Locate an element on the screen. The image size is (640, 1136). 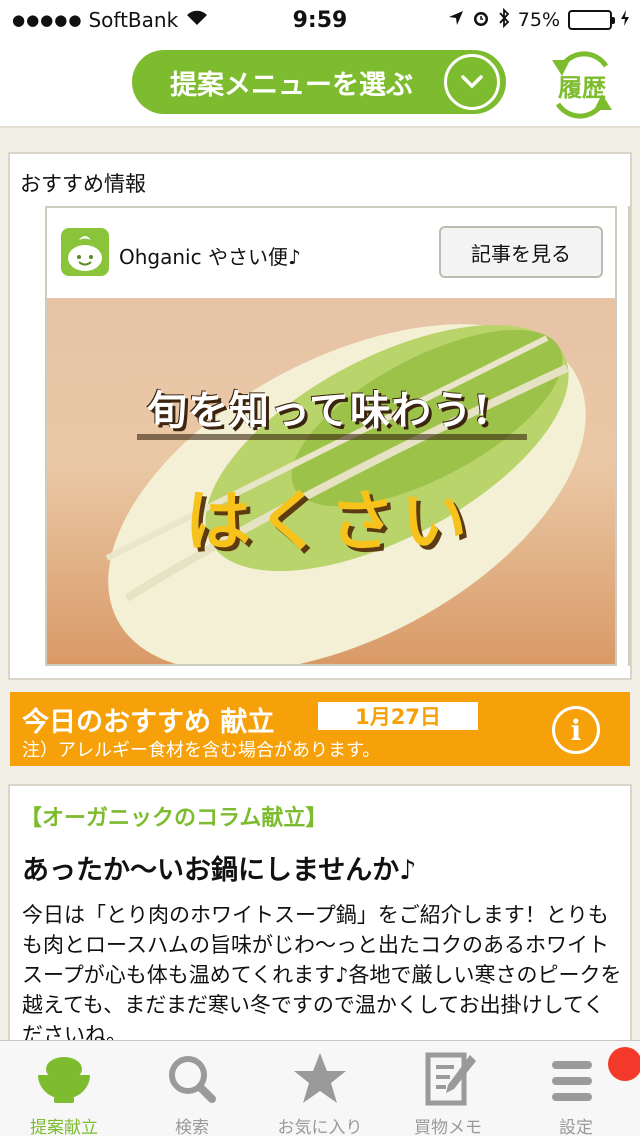
battery-icon is located at coordinates (591, 20).